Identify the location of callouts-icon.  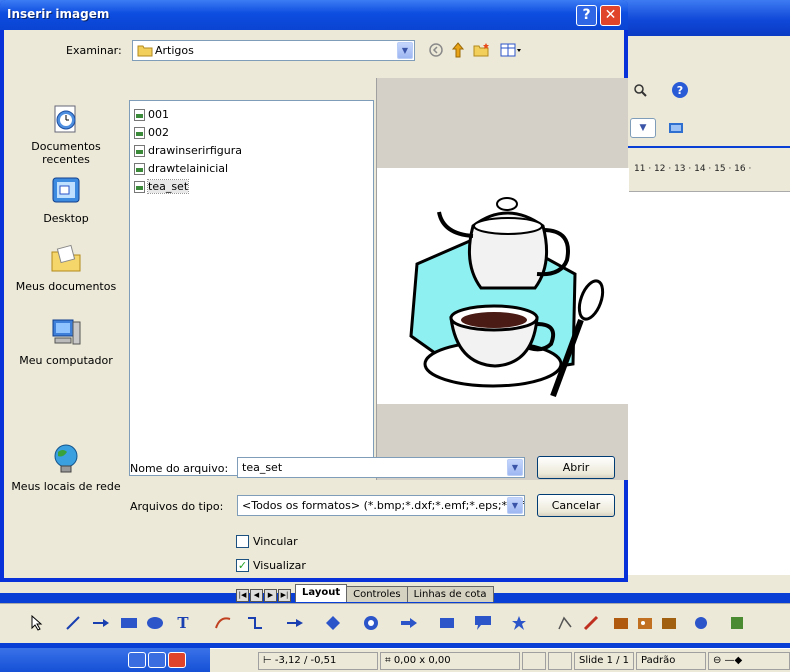
(483, 623).